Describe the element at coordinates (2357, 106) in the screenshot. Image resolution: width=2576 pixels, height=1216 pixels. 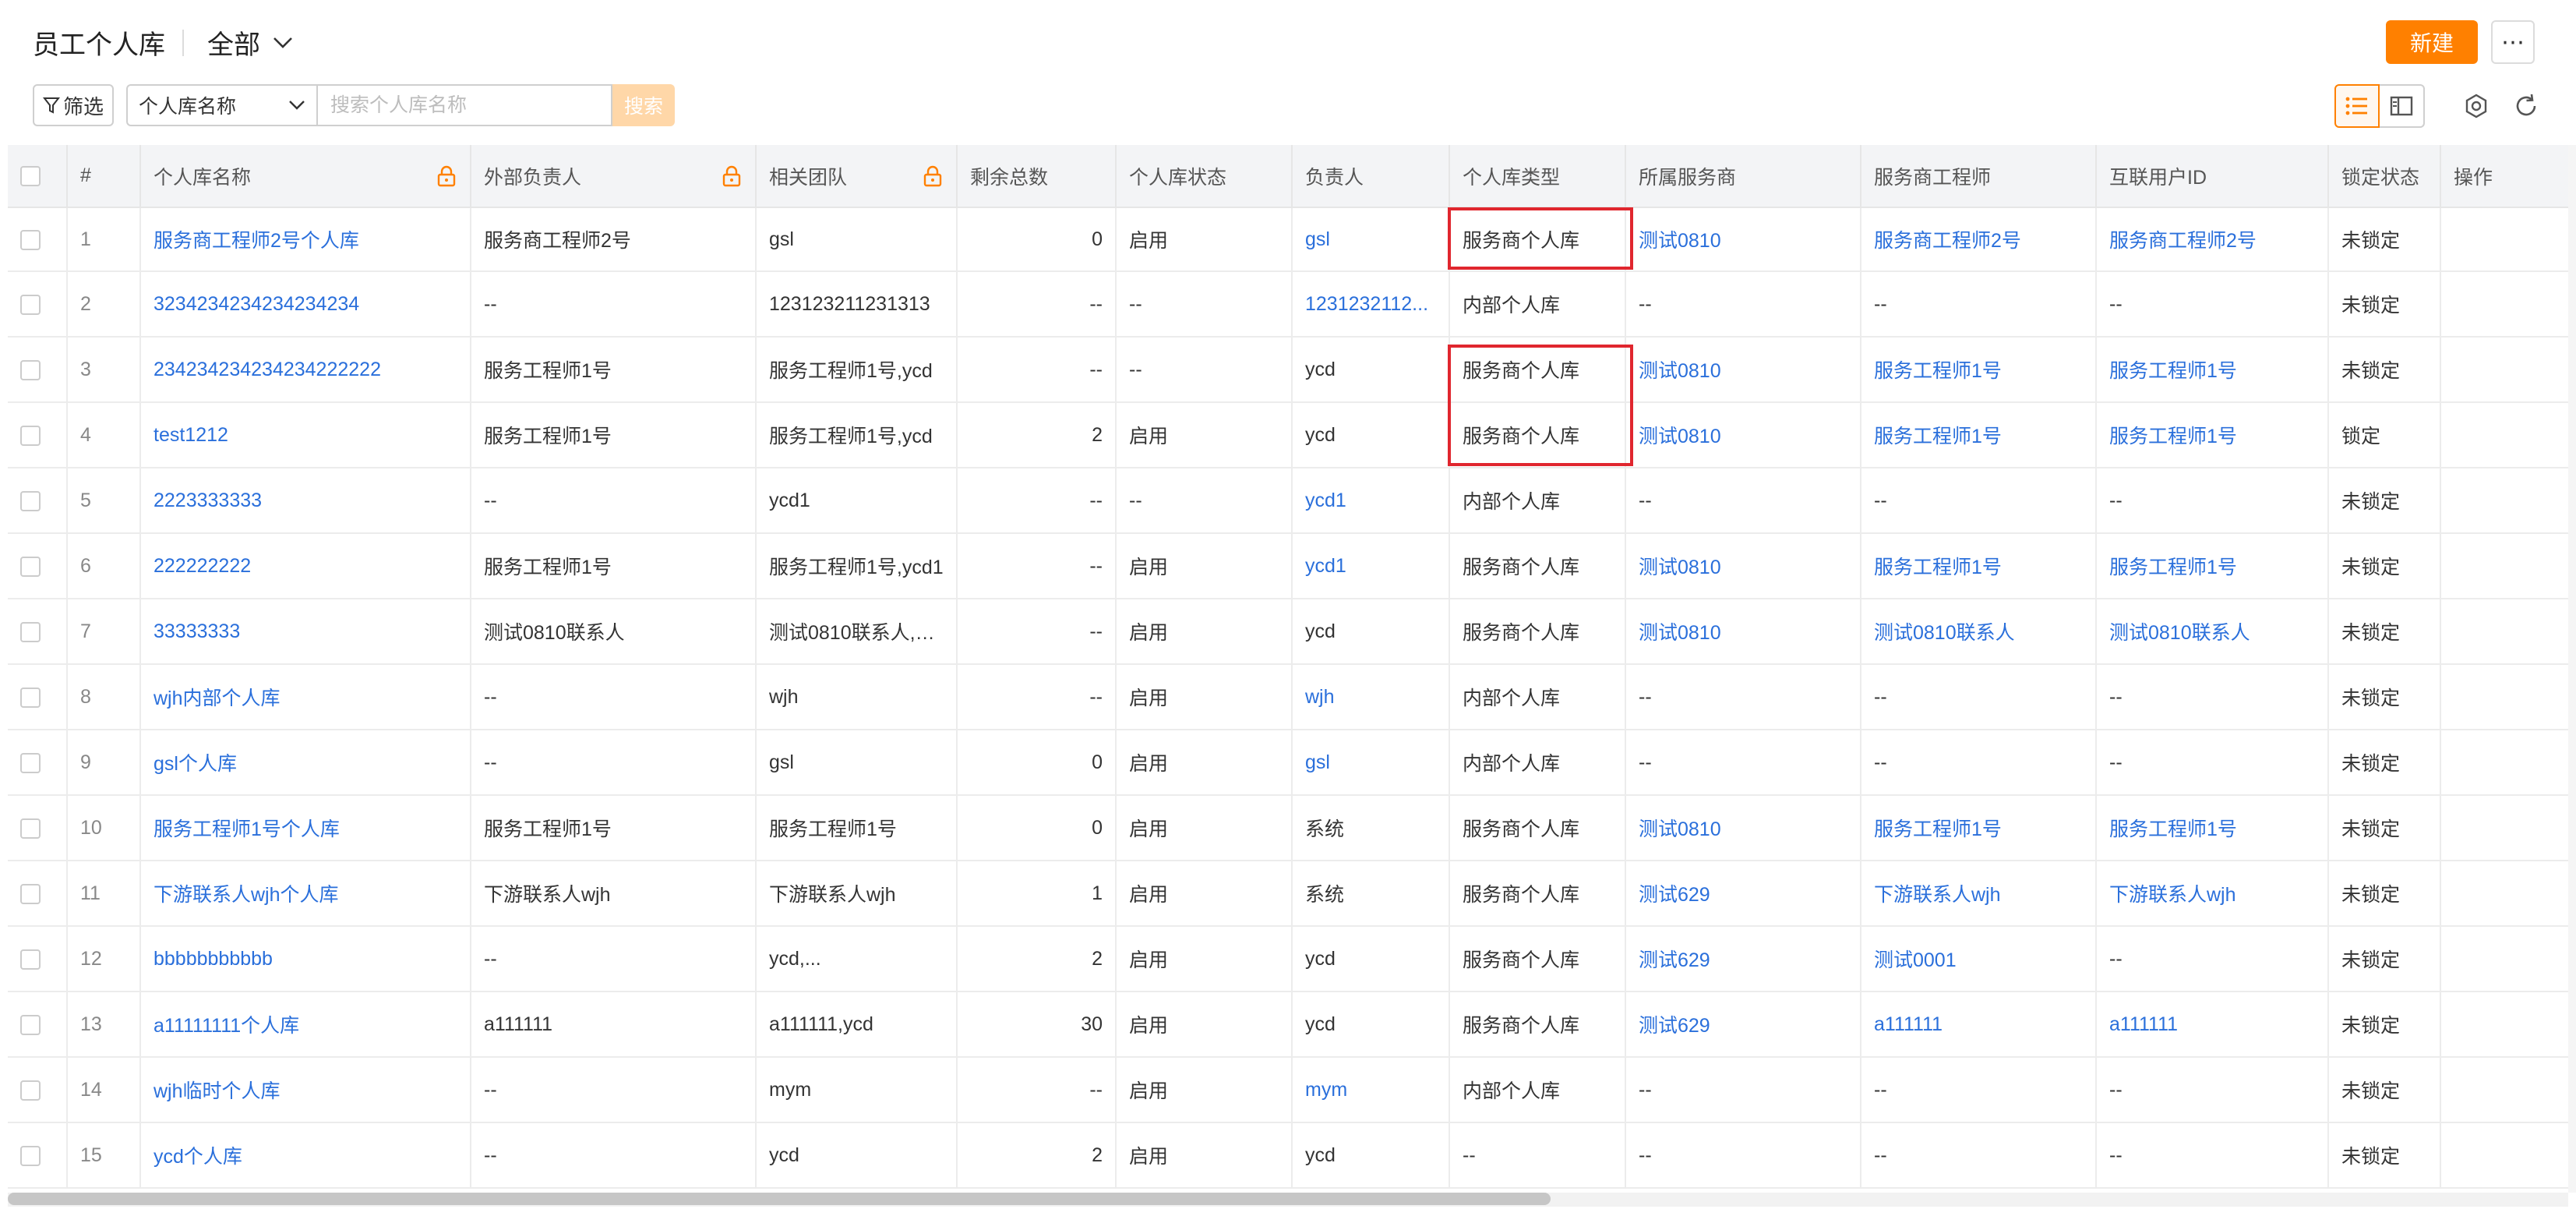
I see `list-view-toggle` at that location.